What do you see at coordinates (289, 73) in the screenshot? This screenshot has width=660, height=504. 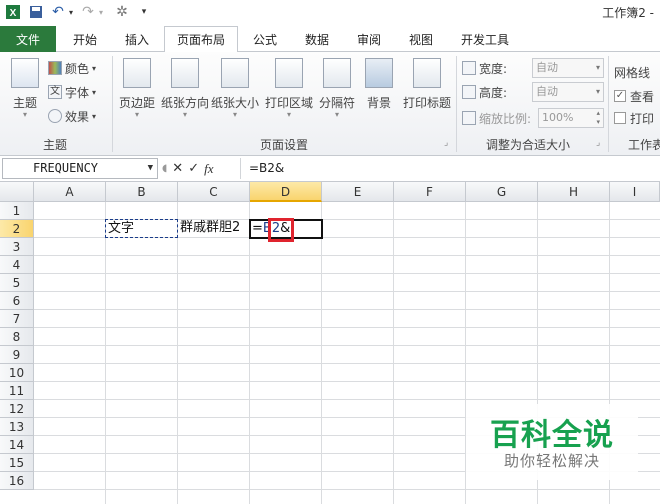 I see `print-area-icon` at bounding box center [289, 73].